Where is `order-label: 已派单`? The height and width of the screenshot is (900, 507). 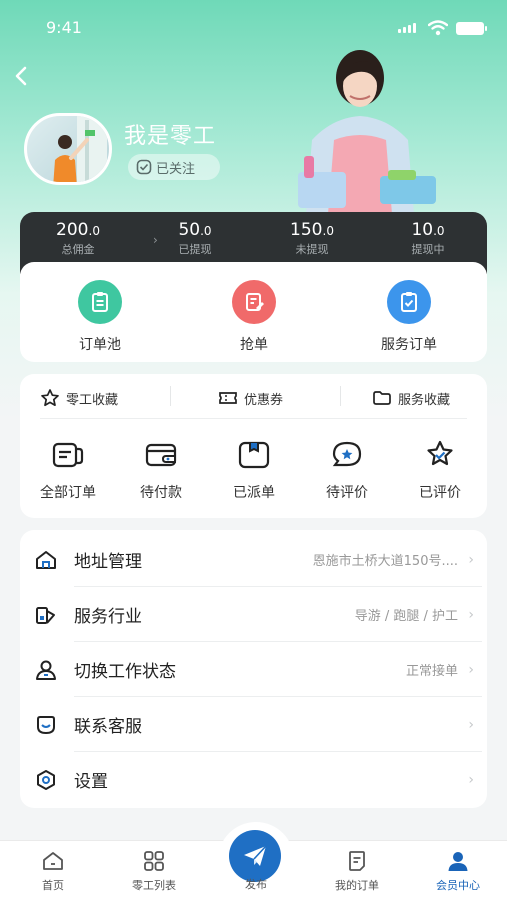 order-label: 已派单 is located at coordinates (254, 493).